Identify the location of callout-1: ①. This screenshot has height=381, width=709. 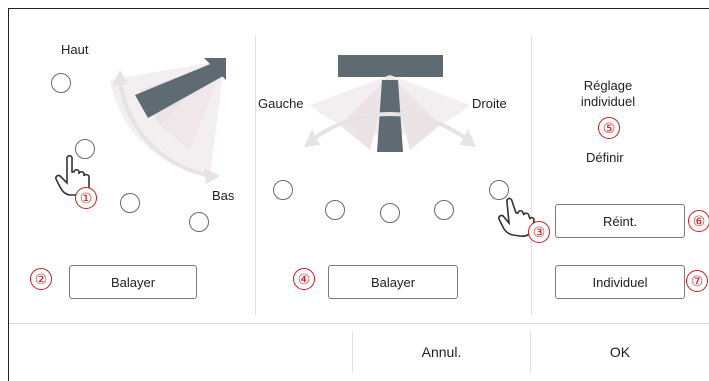
(86, 198).